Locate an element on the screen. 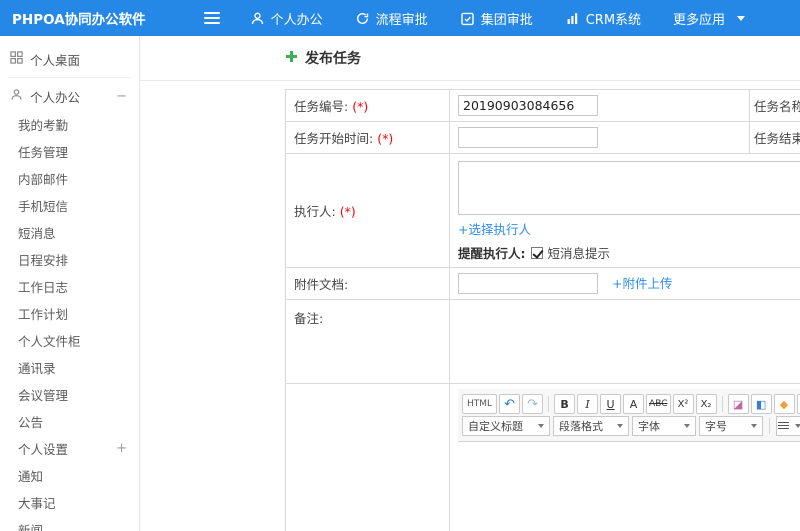 The image size is (800, 531). font-size-select: 字号 is located at coordinates (731, 426).